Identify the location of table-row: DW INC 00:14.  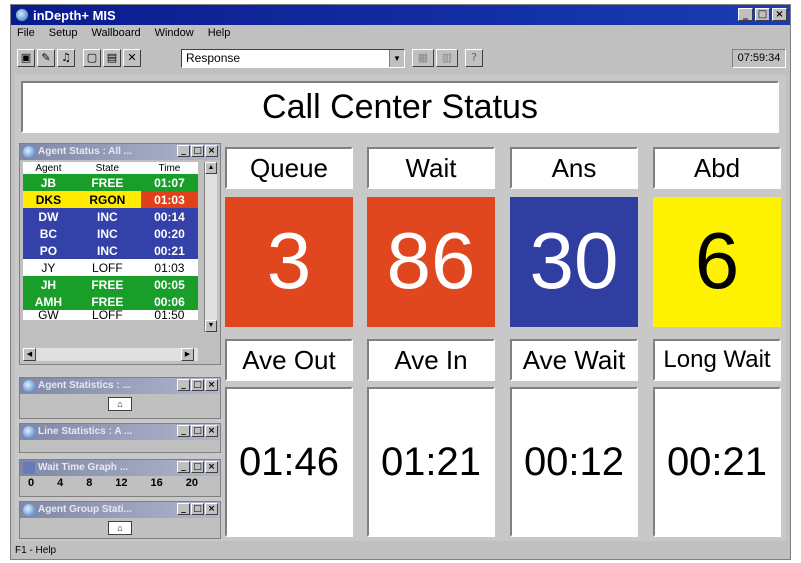
(110, 216).